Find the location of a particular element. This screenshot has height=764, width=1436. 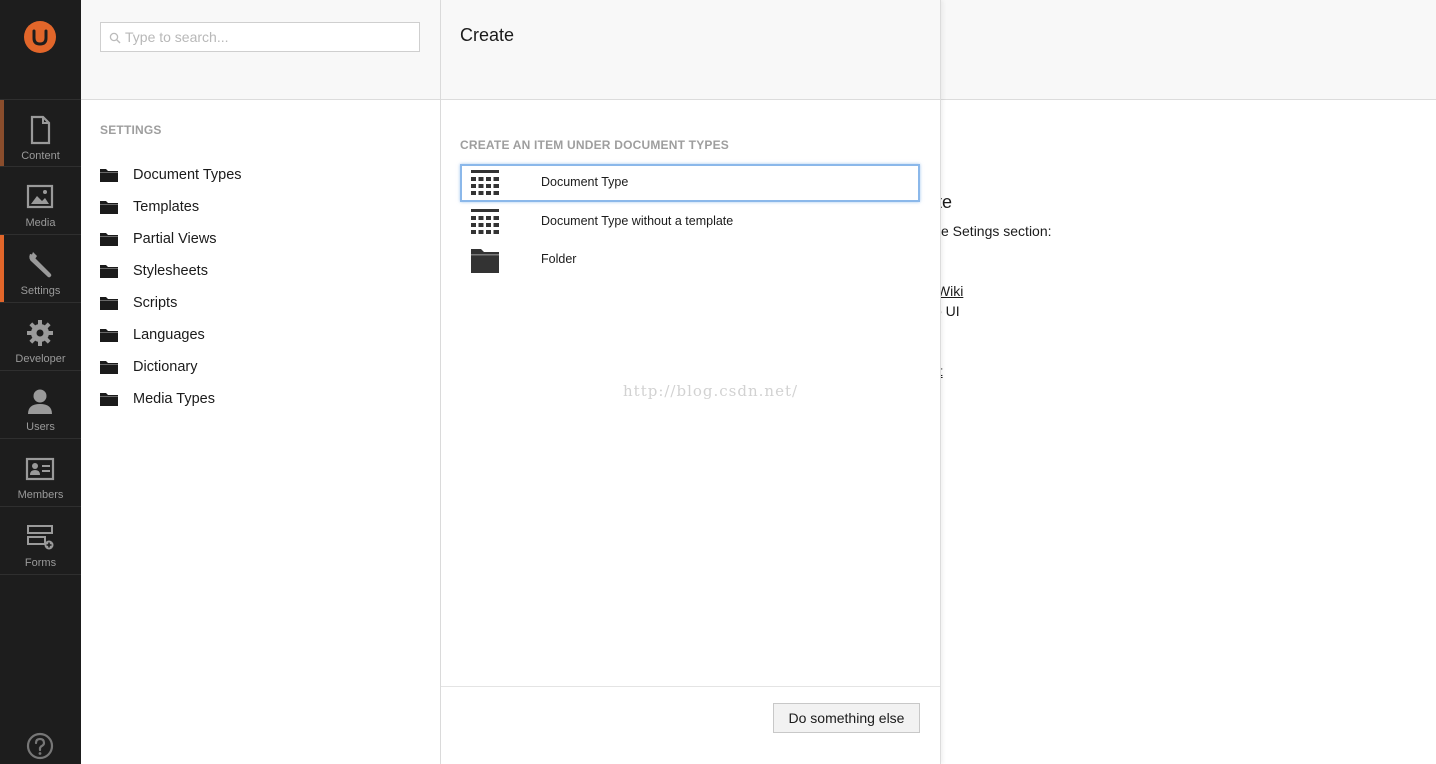

umbraco-logo-icon is located at coordinates (40, 37).